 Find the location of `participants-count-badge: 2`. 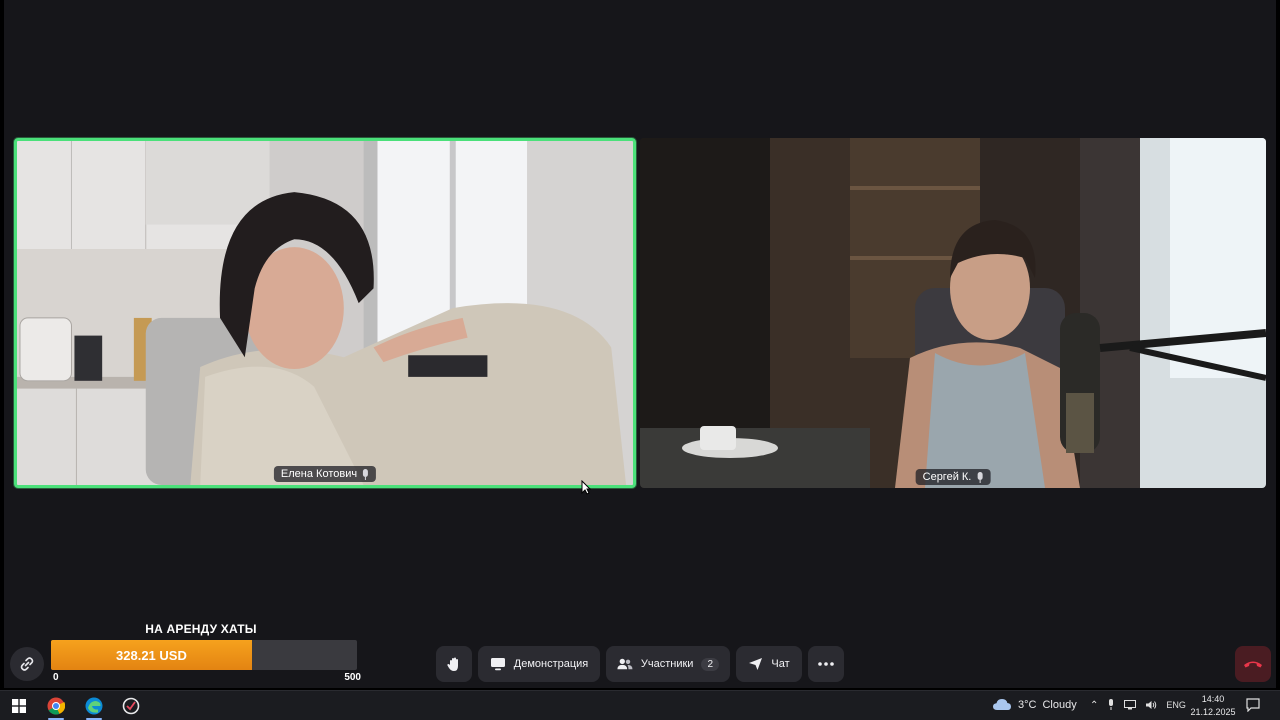

participants-count-badge: 2 is located at coordinates (710, 664).